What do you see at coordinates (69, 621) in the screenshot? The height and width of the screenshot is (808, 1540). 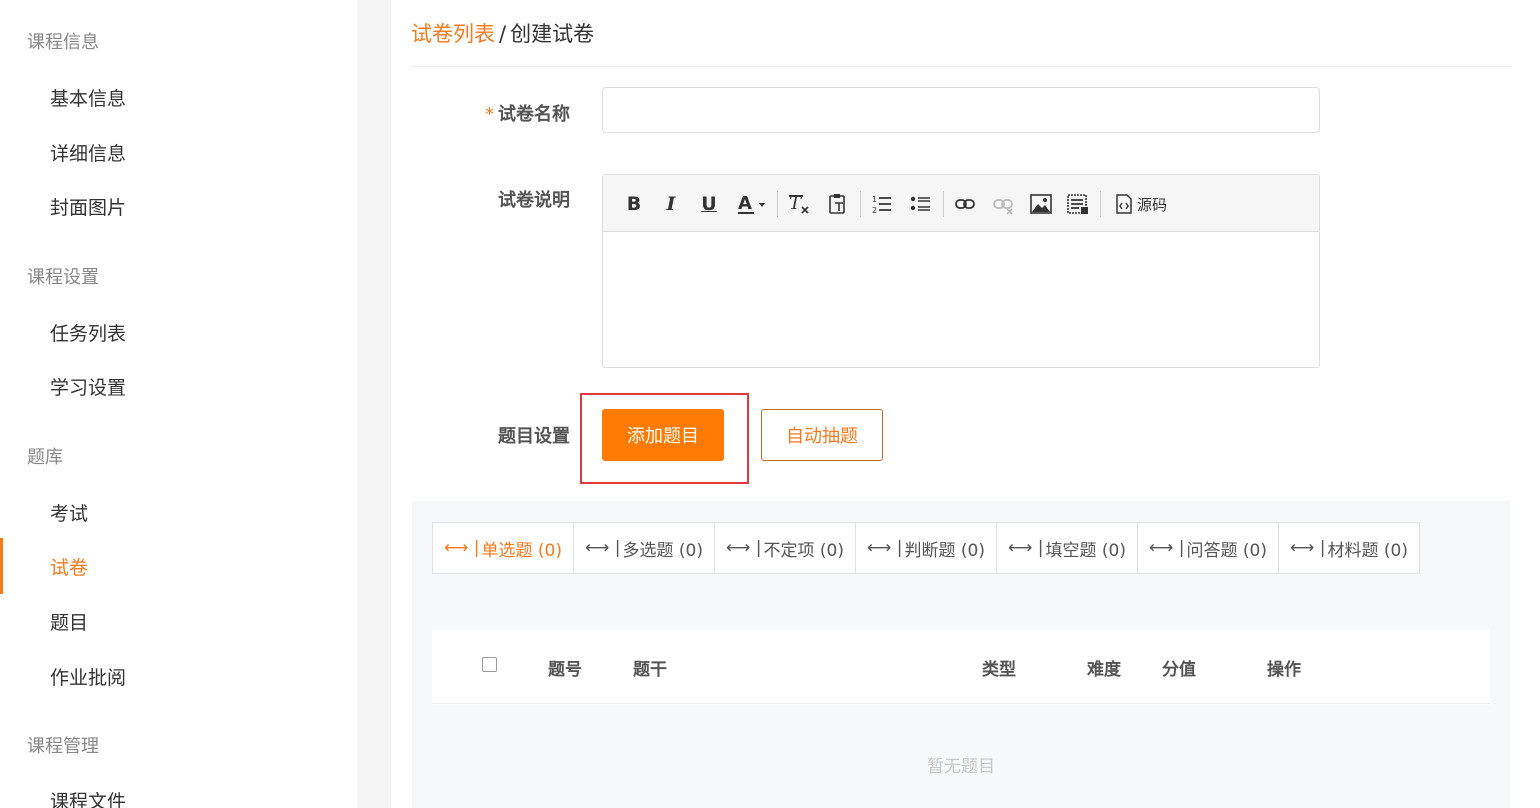 I see `sidebar-item-questions: 题目` at bounding box center [69, 621].